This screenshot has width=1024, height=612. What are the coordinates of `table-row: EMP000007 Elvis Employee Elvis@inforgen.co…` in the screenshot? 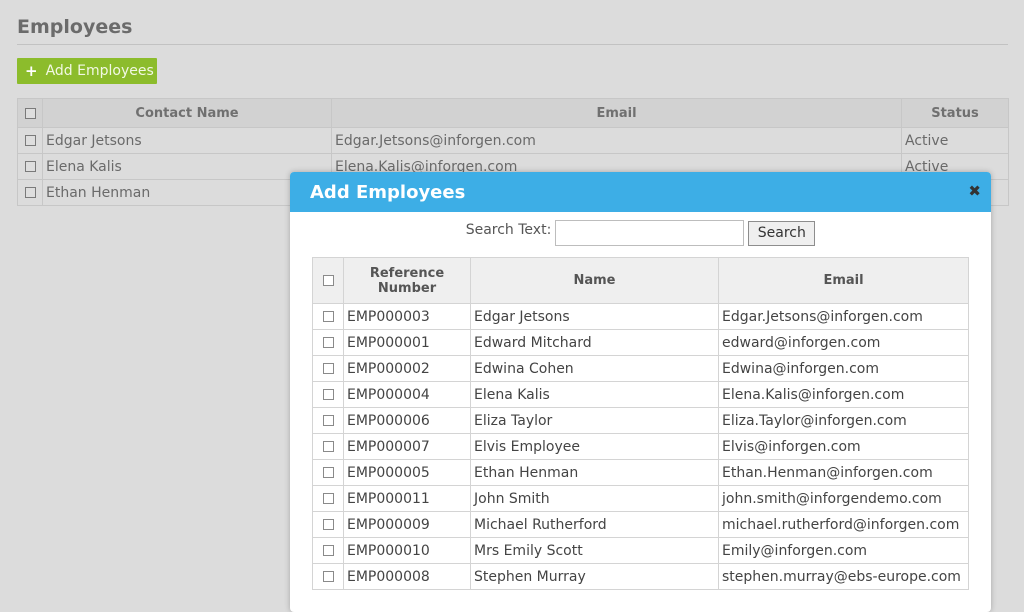 It's located at (640, 446).